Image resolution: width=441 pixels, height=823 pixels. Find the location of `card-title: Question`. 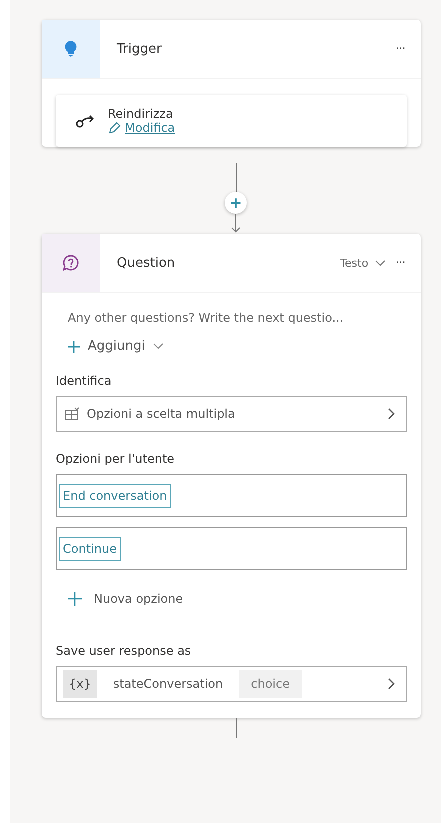

card-title: Question is located at coordinates (146, 263).